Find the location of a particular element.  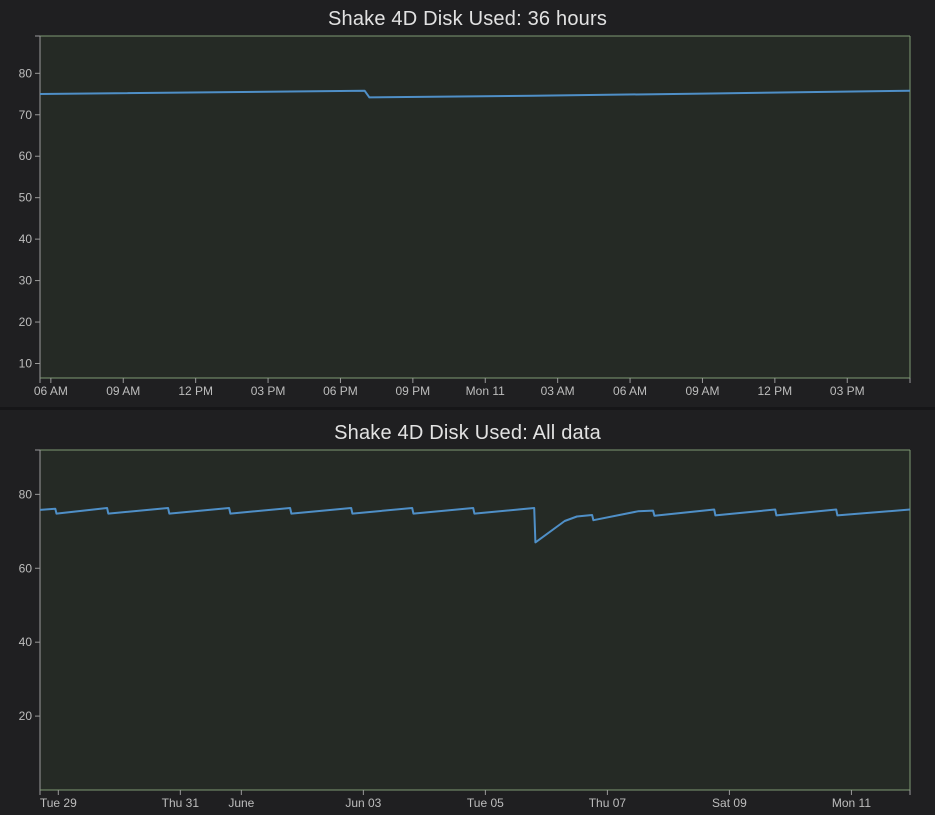

x-tick-label: Sat 09 is located at coordinates (729, 803).